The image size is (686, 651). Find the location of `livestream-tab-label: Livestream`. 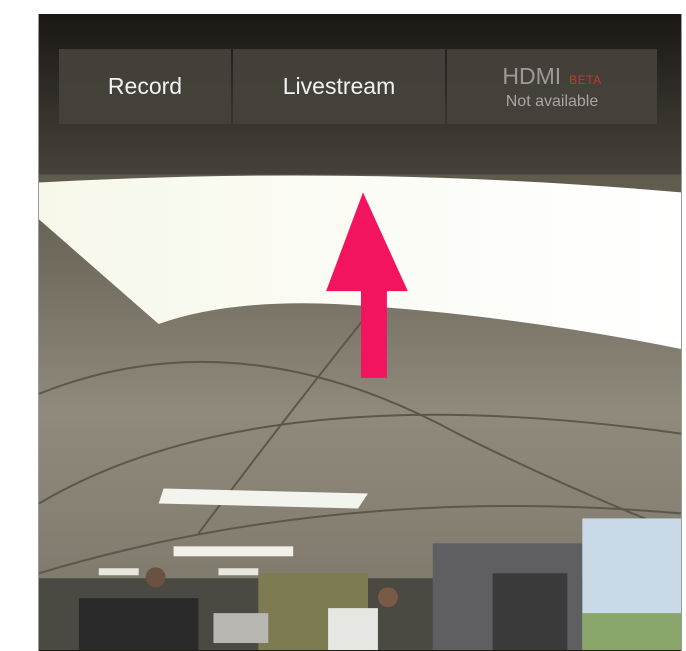

livestream-tab-label: Livestream is located at coordinates (339, 86).